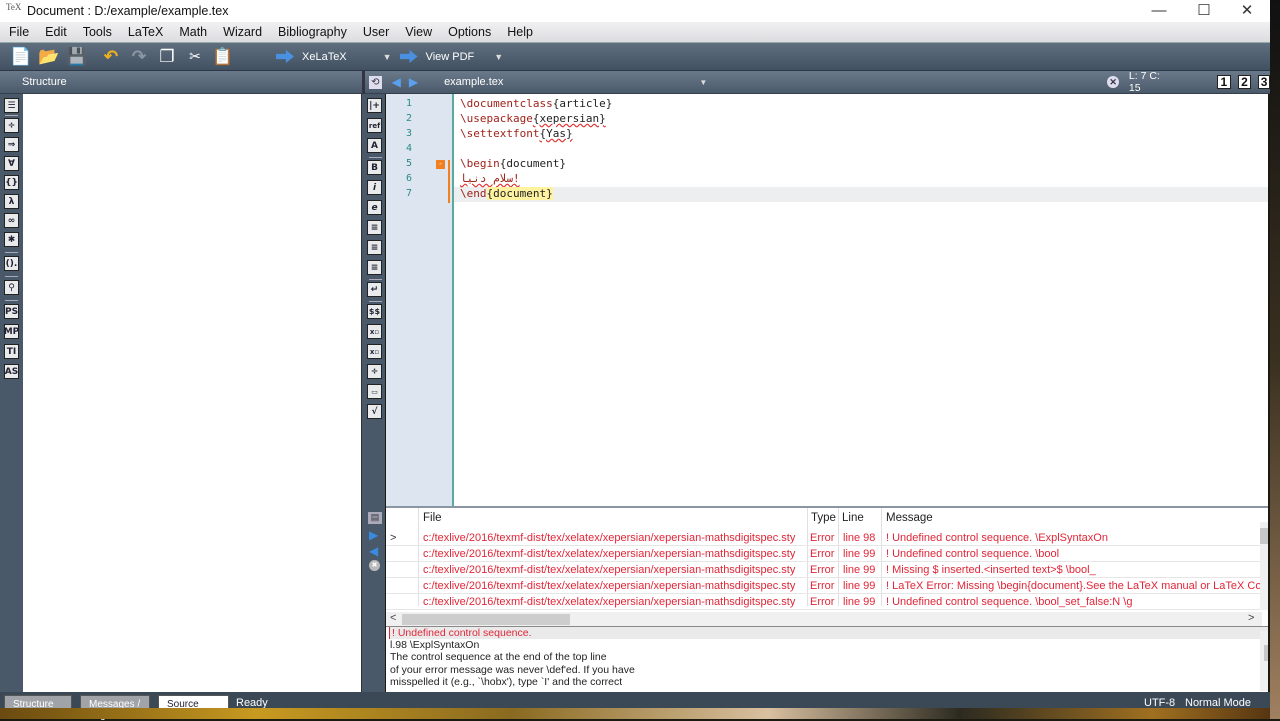  I want to click on menu-help: Help, so click(520, 32).